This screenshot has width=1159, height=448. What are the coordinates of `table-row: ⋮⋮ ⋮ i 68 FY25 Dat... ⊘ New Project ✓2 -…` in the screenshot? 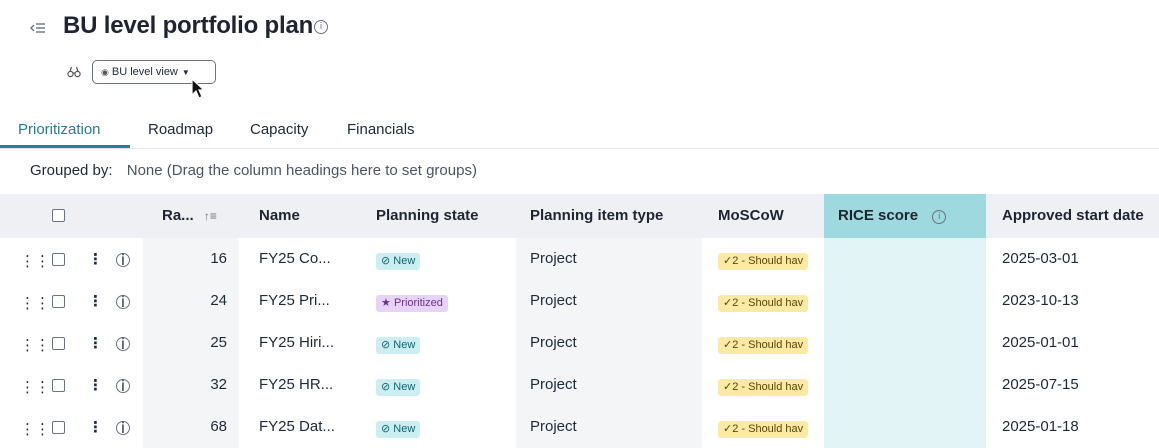 It's located at (579, 427).